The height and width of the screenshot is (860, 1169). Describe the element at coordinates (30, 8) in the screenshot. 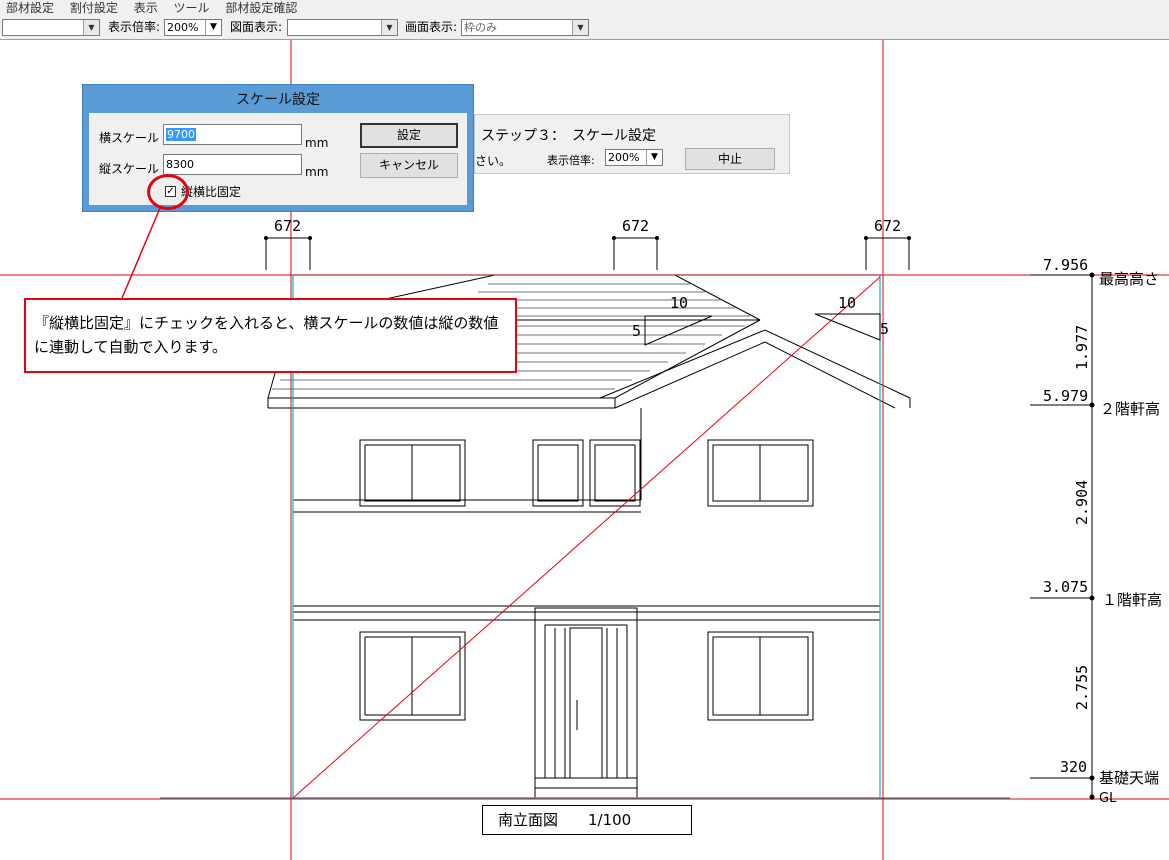

I see `menu-item-parts-settings: 部材設定` at that location.